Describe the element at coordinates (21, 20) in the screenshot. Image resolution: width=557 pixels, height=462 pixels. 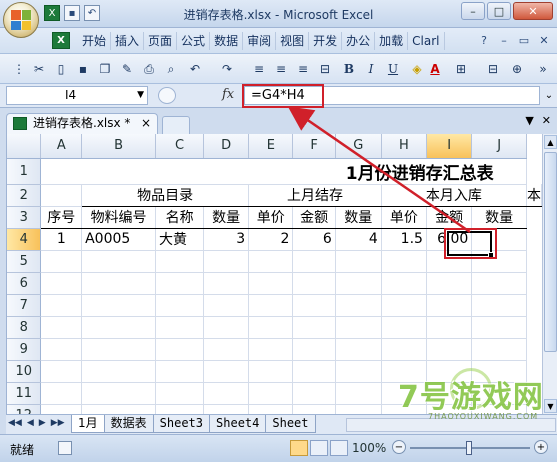
I see `office-button` at that location.